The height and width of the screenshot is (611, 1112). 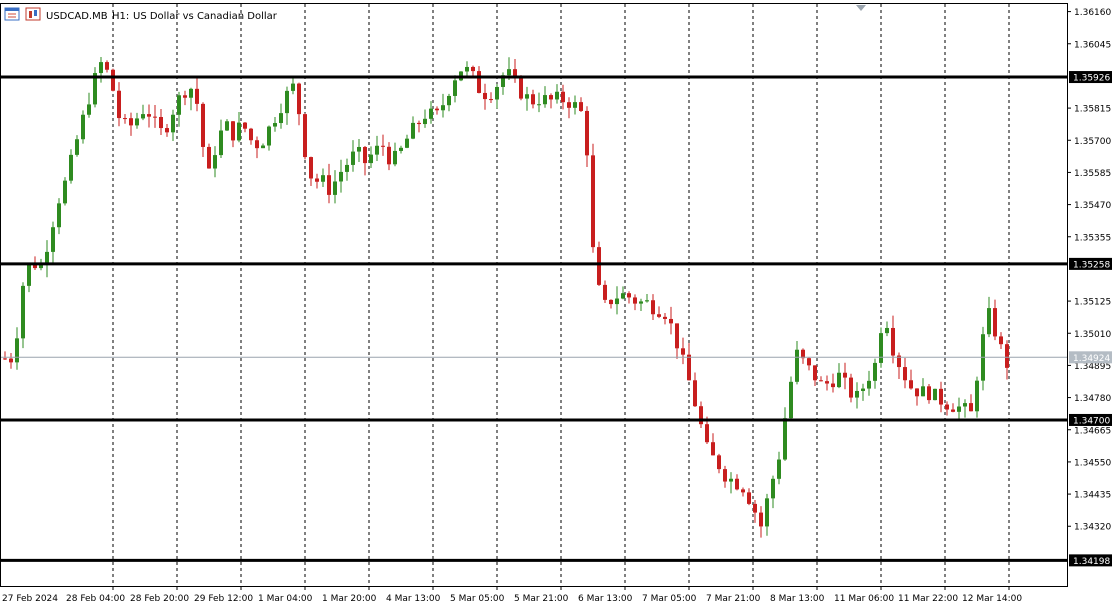 What do you see at coordinates (1091, 421) in the screenshot?
I see `level-price-label: 1.34700` at bounding box center [1091, 421].